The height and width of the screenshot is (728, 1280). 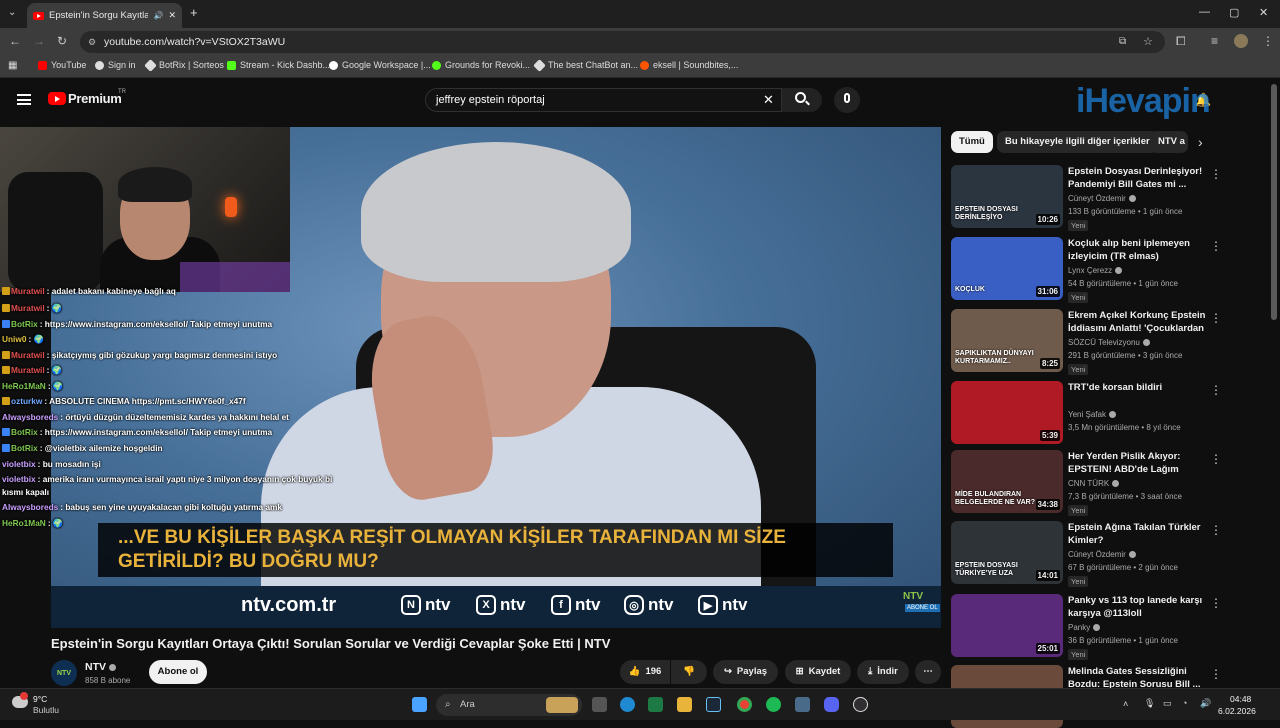 I want to click on profile-avatar, so click(x=1241, y=41).